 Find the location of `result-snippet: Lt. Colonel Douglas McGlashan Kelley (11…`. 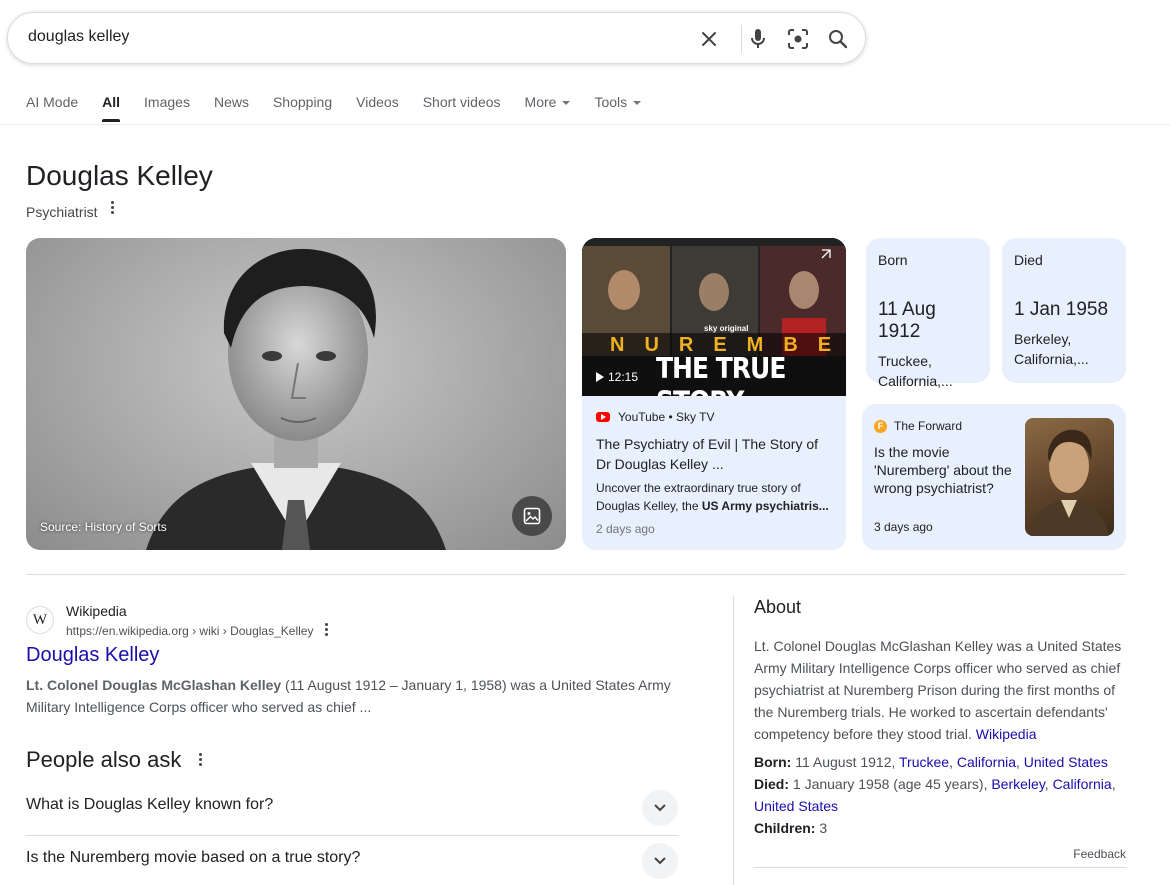

result-snippet: Lt. Colonel Douglas McGlashan Kelley (11… is located at coordinates (356, 696).